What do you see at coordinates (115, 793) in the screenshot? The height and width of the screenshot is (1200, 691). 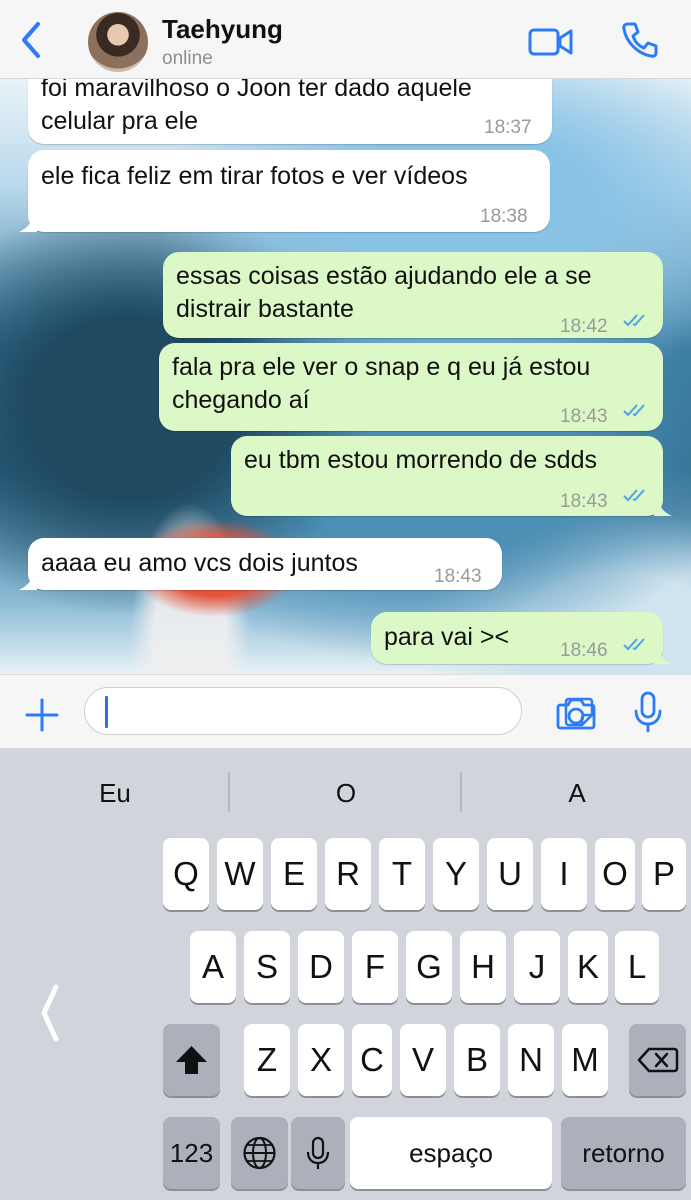 I see `suggestion-1: Eu` at bounding box center [115, 793].